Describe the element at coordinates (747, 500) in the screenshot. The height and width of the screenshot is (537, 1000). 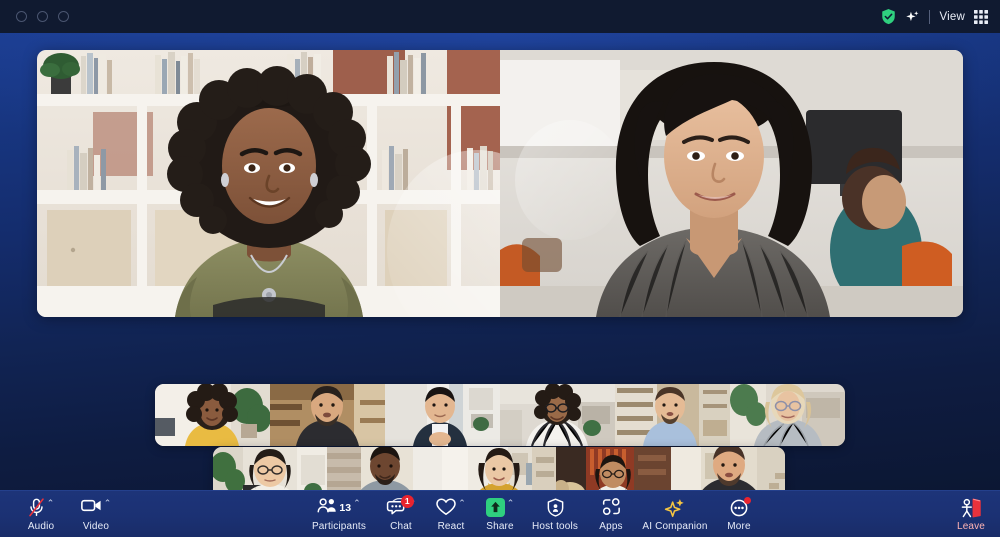
I see `more-notification-dot` at that location.